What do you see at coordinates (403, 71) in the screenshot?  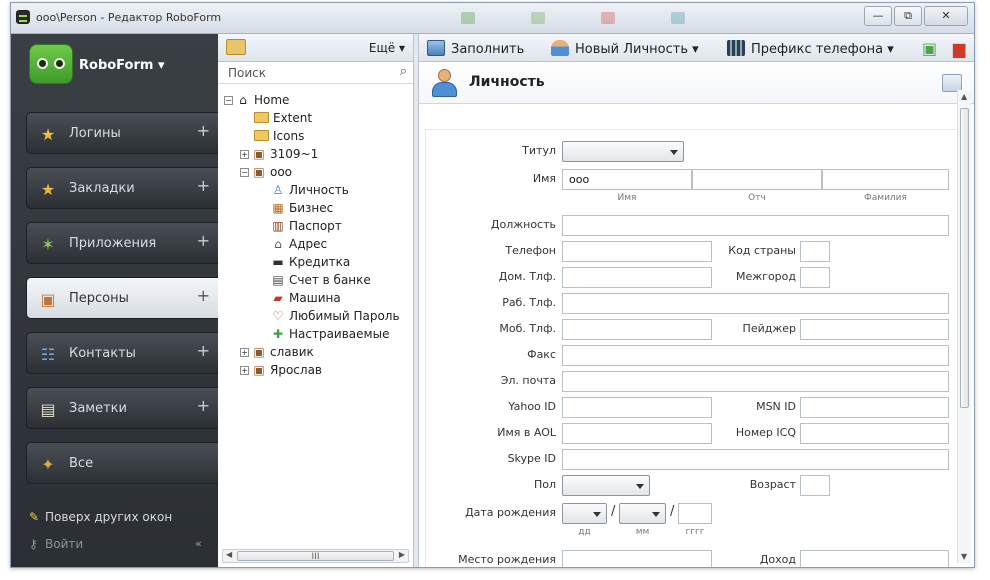 I see `search-icon: ⌕` at bounding box center [403, 71].